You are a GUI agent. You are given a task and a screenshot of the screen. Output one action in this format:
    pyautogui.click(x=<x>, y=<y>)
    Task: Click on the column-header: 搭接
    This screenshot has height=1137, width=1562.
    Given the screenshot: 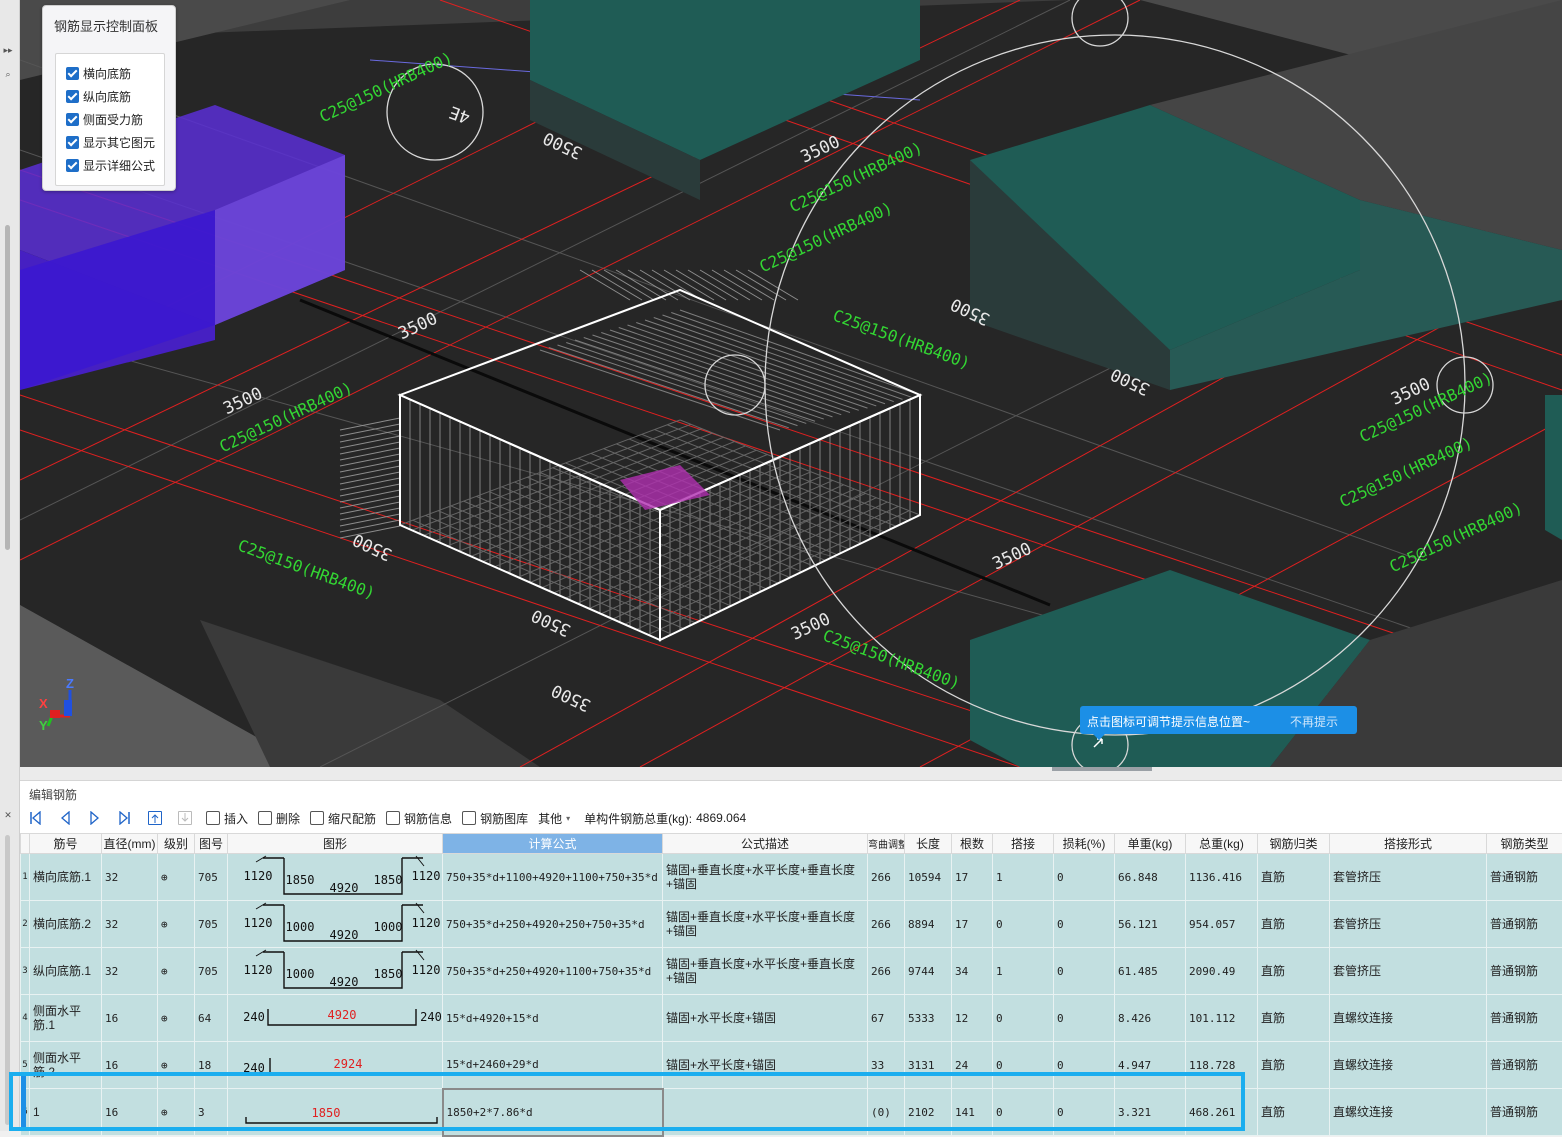 What is the action you would take?
    pyautogui.click(x=1023, y=844)
    